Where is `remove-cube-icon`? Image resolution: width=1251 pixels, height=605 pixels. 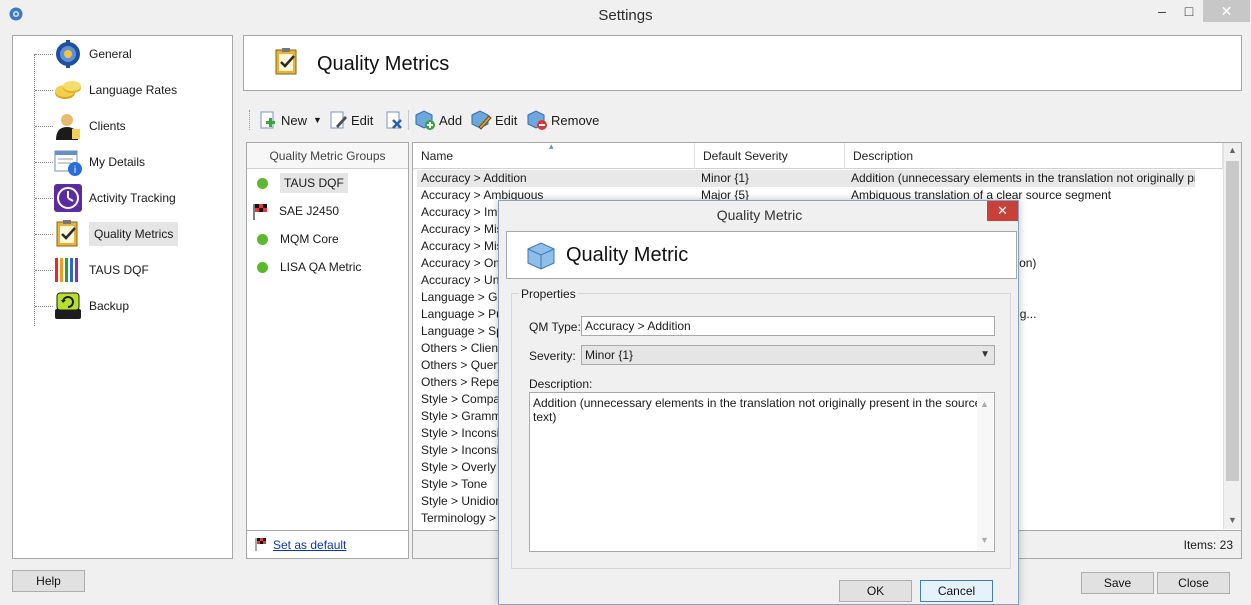
remove-cube-icon is located at coordinates (537, 120).